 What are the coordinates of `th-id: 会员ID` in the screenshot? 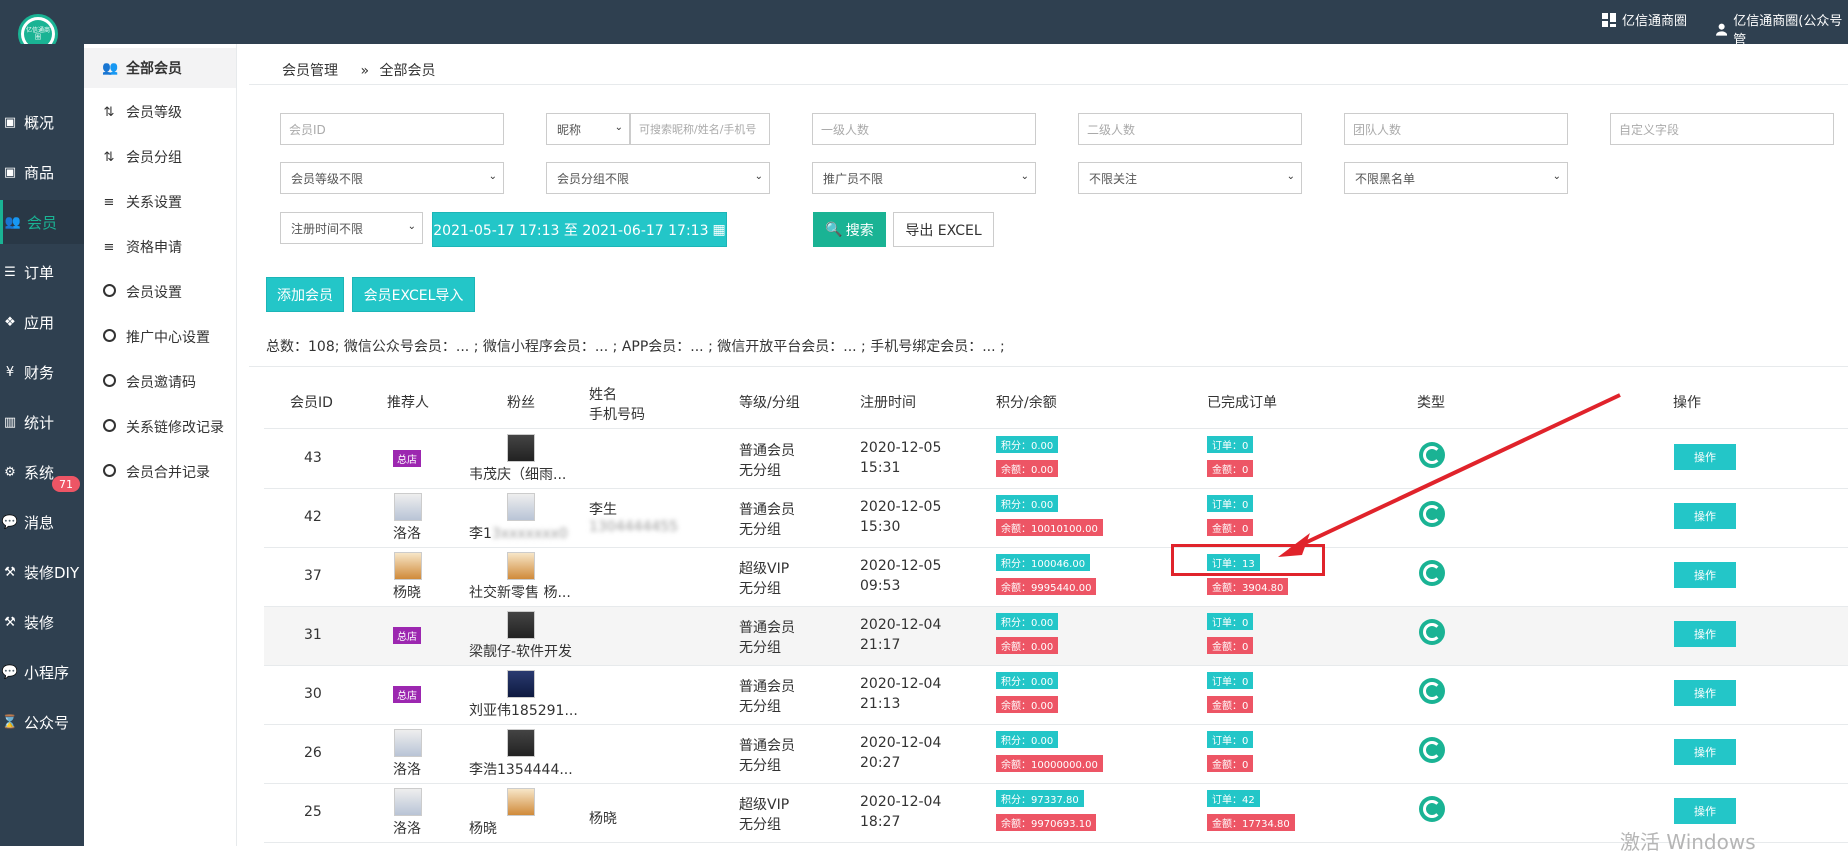 It's located at (311, 403).